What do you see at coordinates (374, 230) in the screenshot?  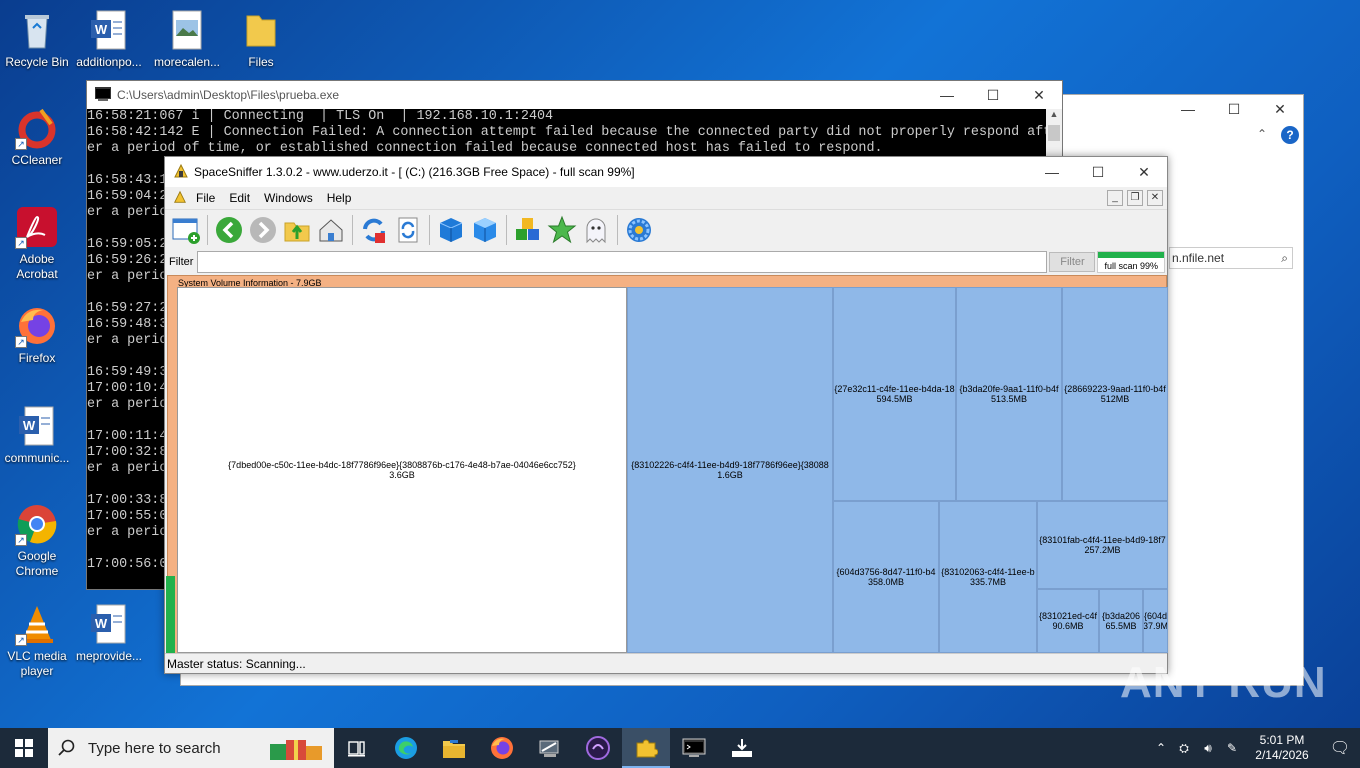 I see `refresh-button` at bounding box center [374, 230].